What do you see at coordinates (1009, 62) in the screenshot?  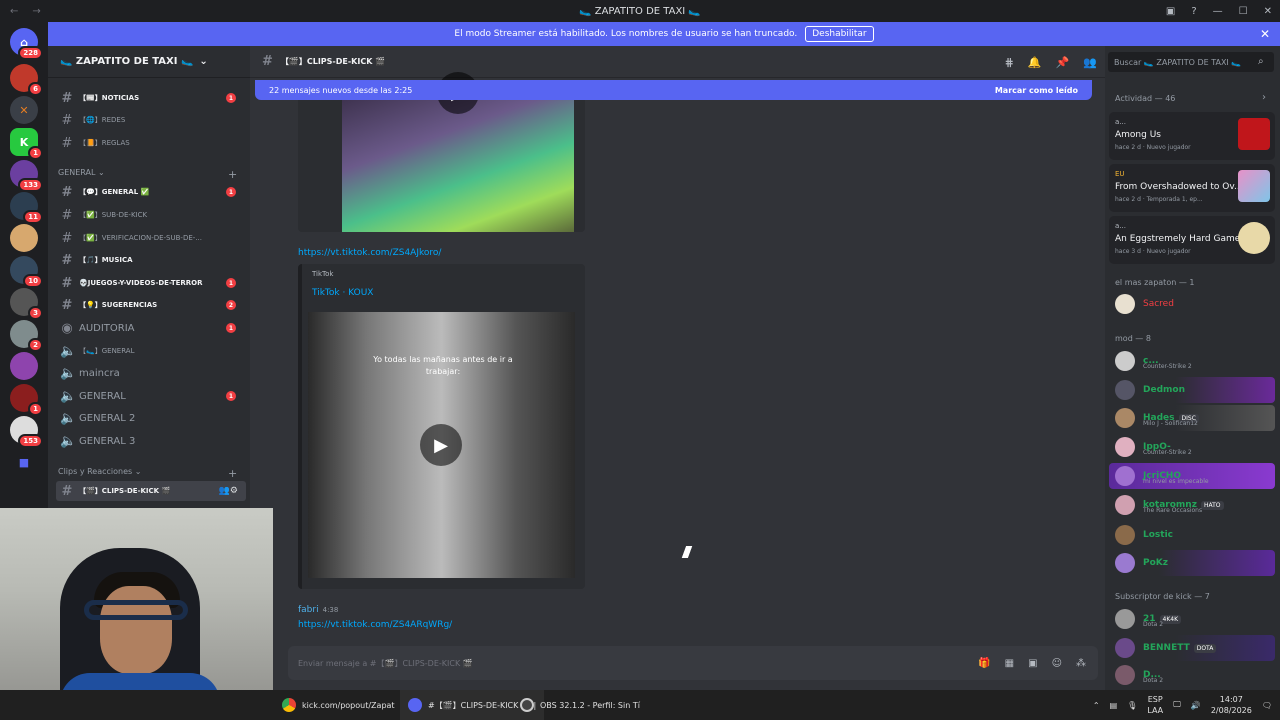 I see `threads-icon: ⋕` at bounding box center [1009, 62].